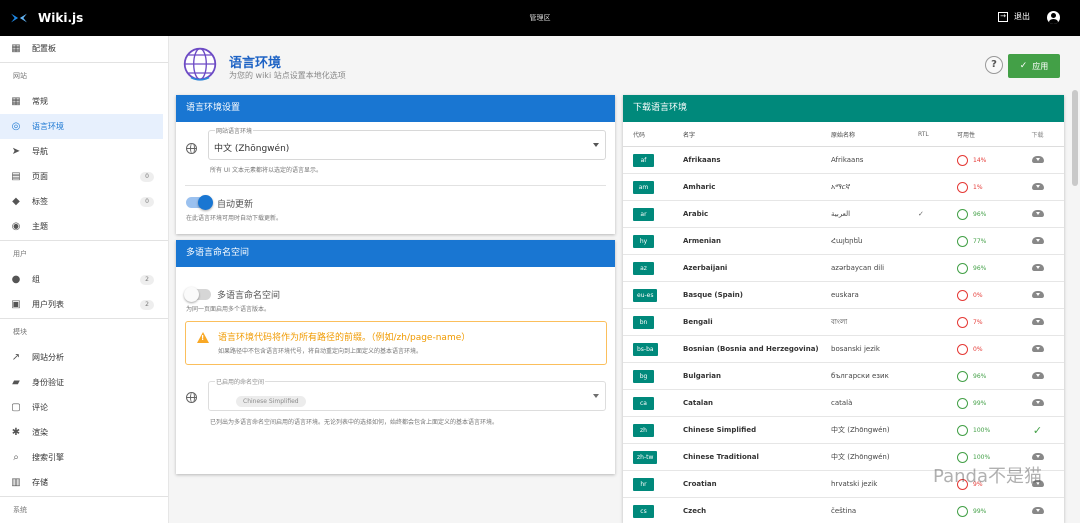  I want to click on page-scrollbar, so click(1075, 138).